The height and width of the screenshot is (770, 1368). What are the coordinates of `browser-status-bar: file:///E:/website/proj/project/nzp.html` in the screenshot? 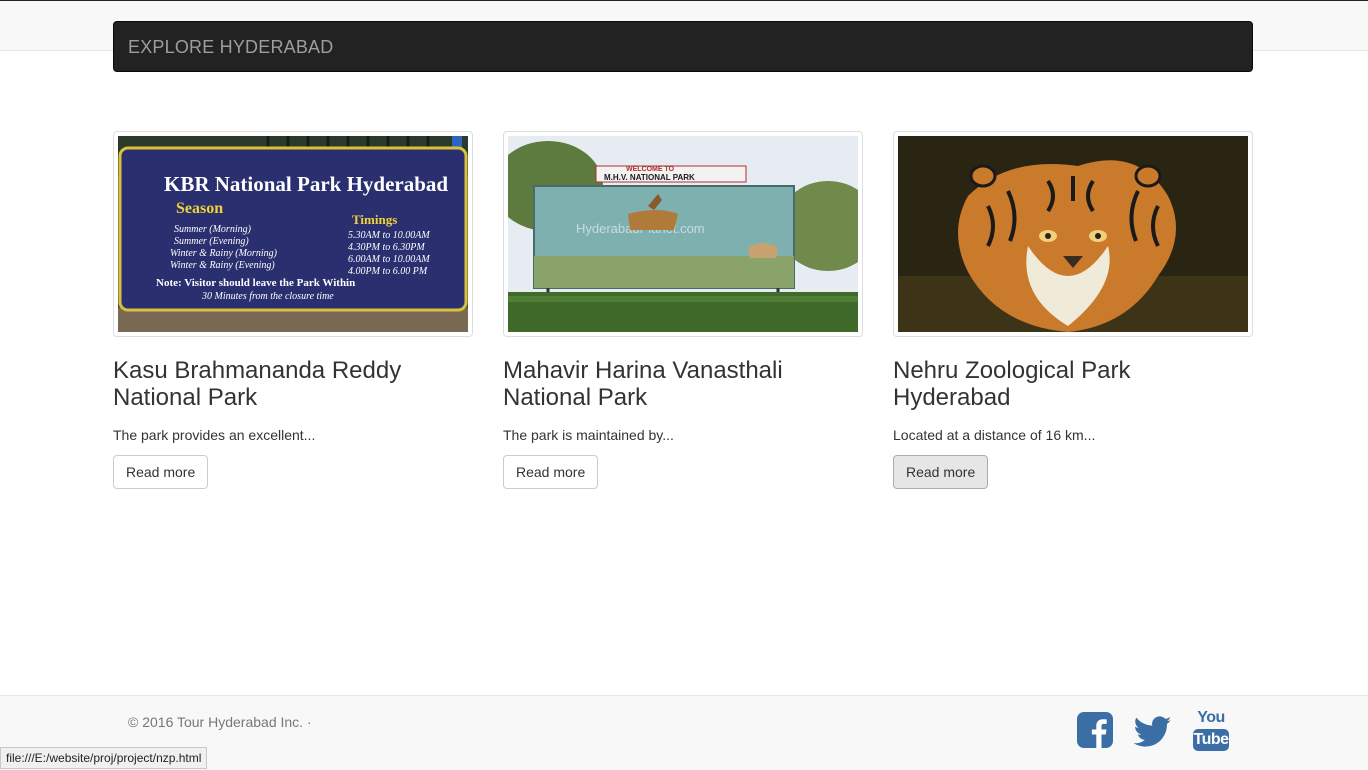 It's located at (104, 758).